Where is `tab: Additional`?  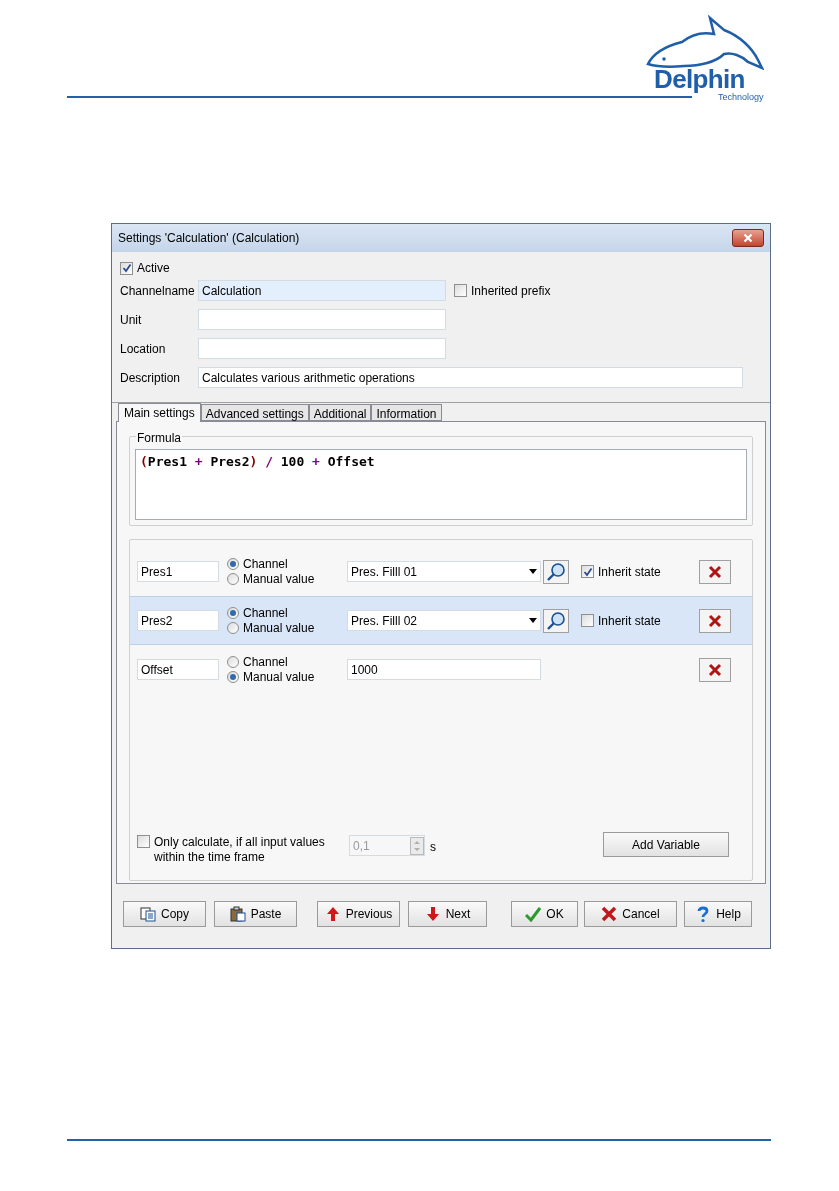 tab: Additional is located at coordinates (340, 412).